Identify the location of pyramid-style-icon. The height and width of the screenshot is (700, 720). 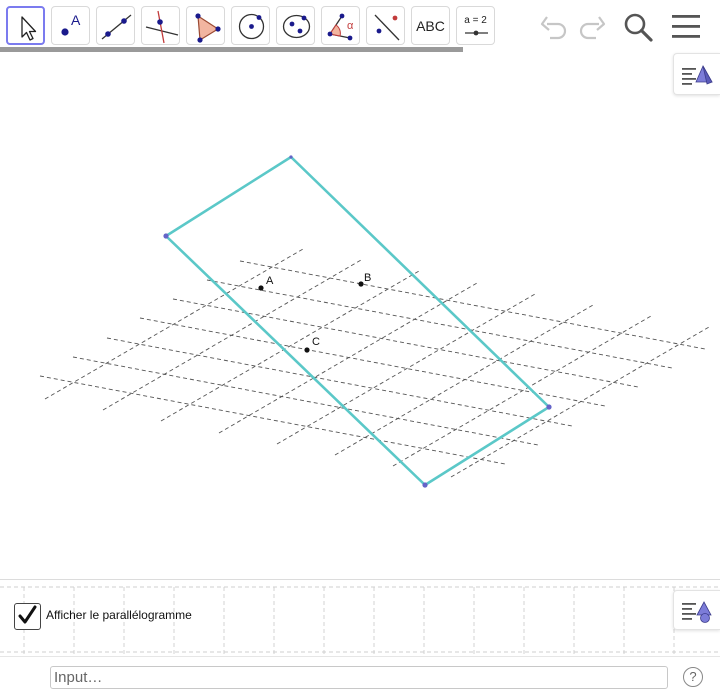
(697, 75).